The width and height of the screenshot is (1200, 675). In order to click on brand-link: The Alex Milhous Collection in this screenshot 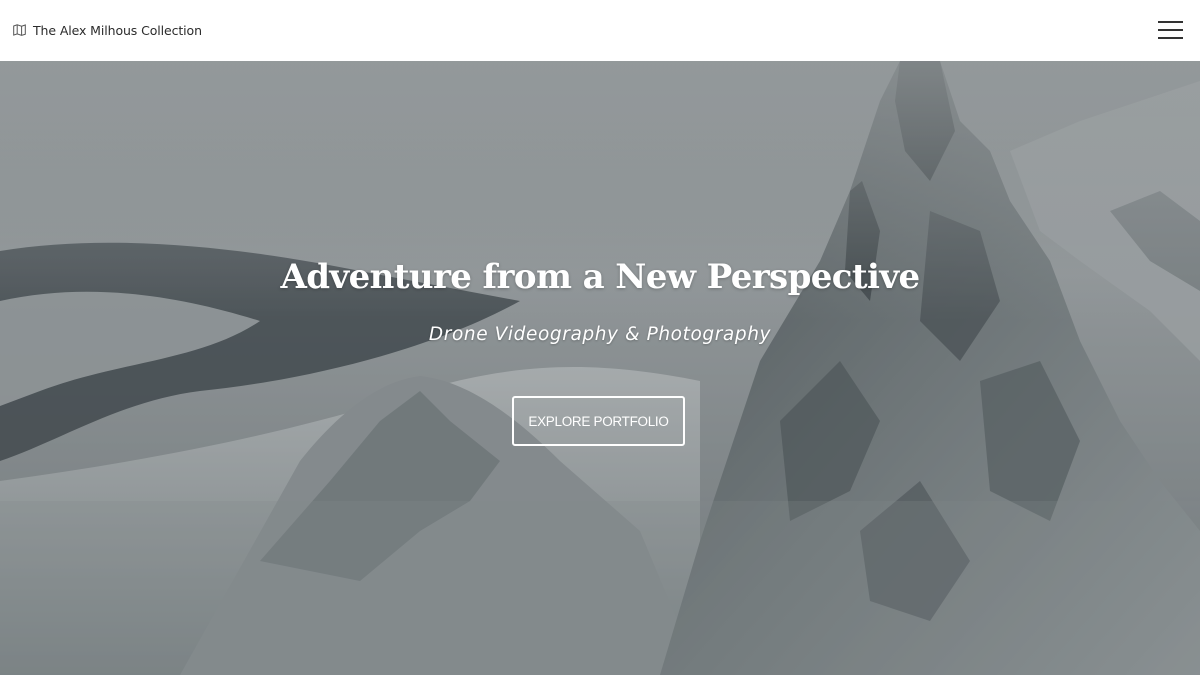, I will do `click(107, 30)`.